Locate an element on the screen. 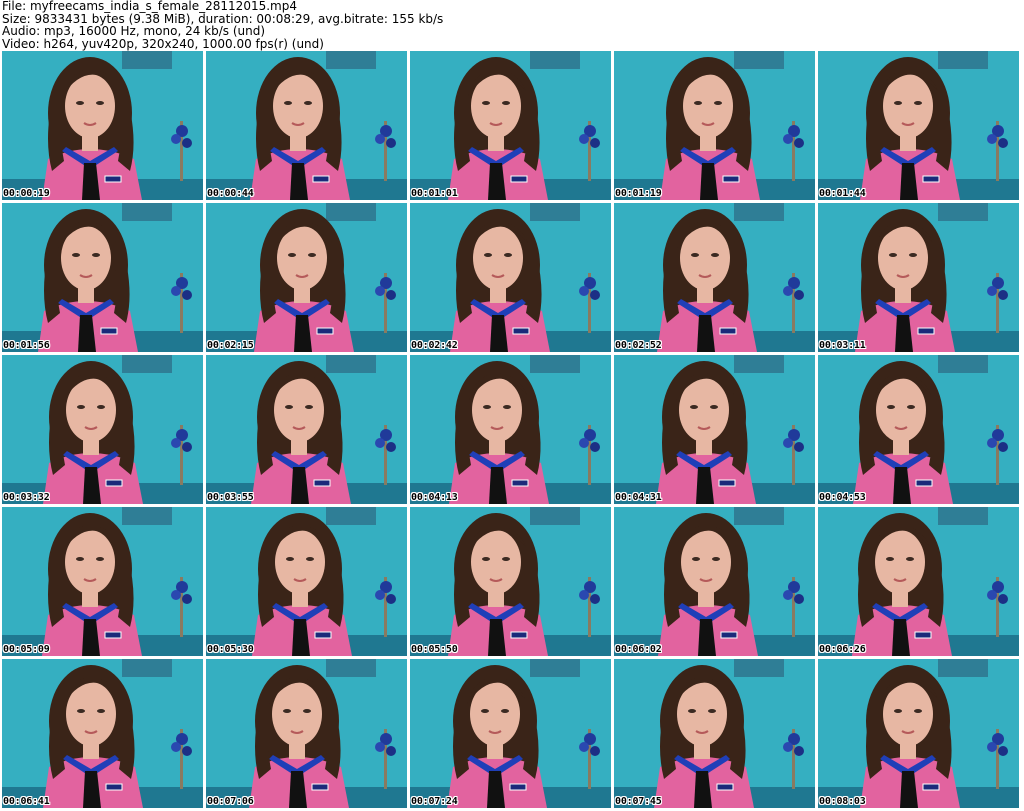 The image size is (1024, 811). thumbnail-timestamp: 00:06:41 is located at coordinates (26, 801).